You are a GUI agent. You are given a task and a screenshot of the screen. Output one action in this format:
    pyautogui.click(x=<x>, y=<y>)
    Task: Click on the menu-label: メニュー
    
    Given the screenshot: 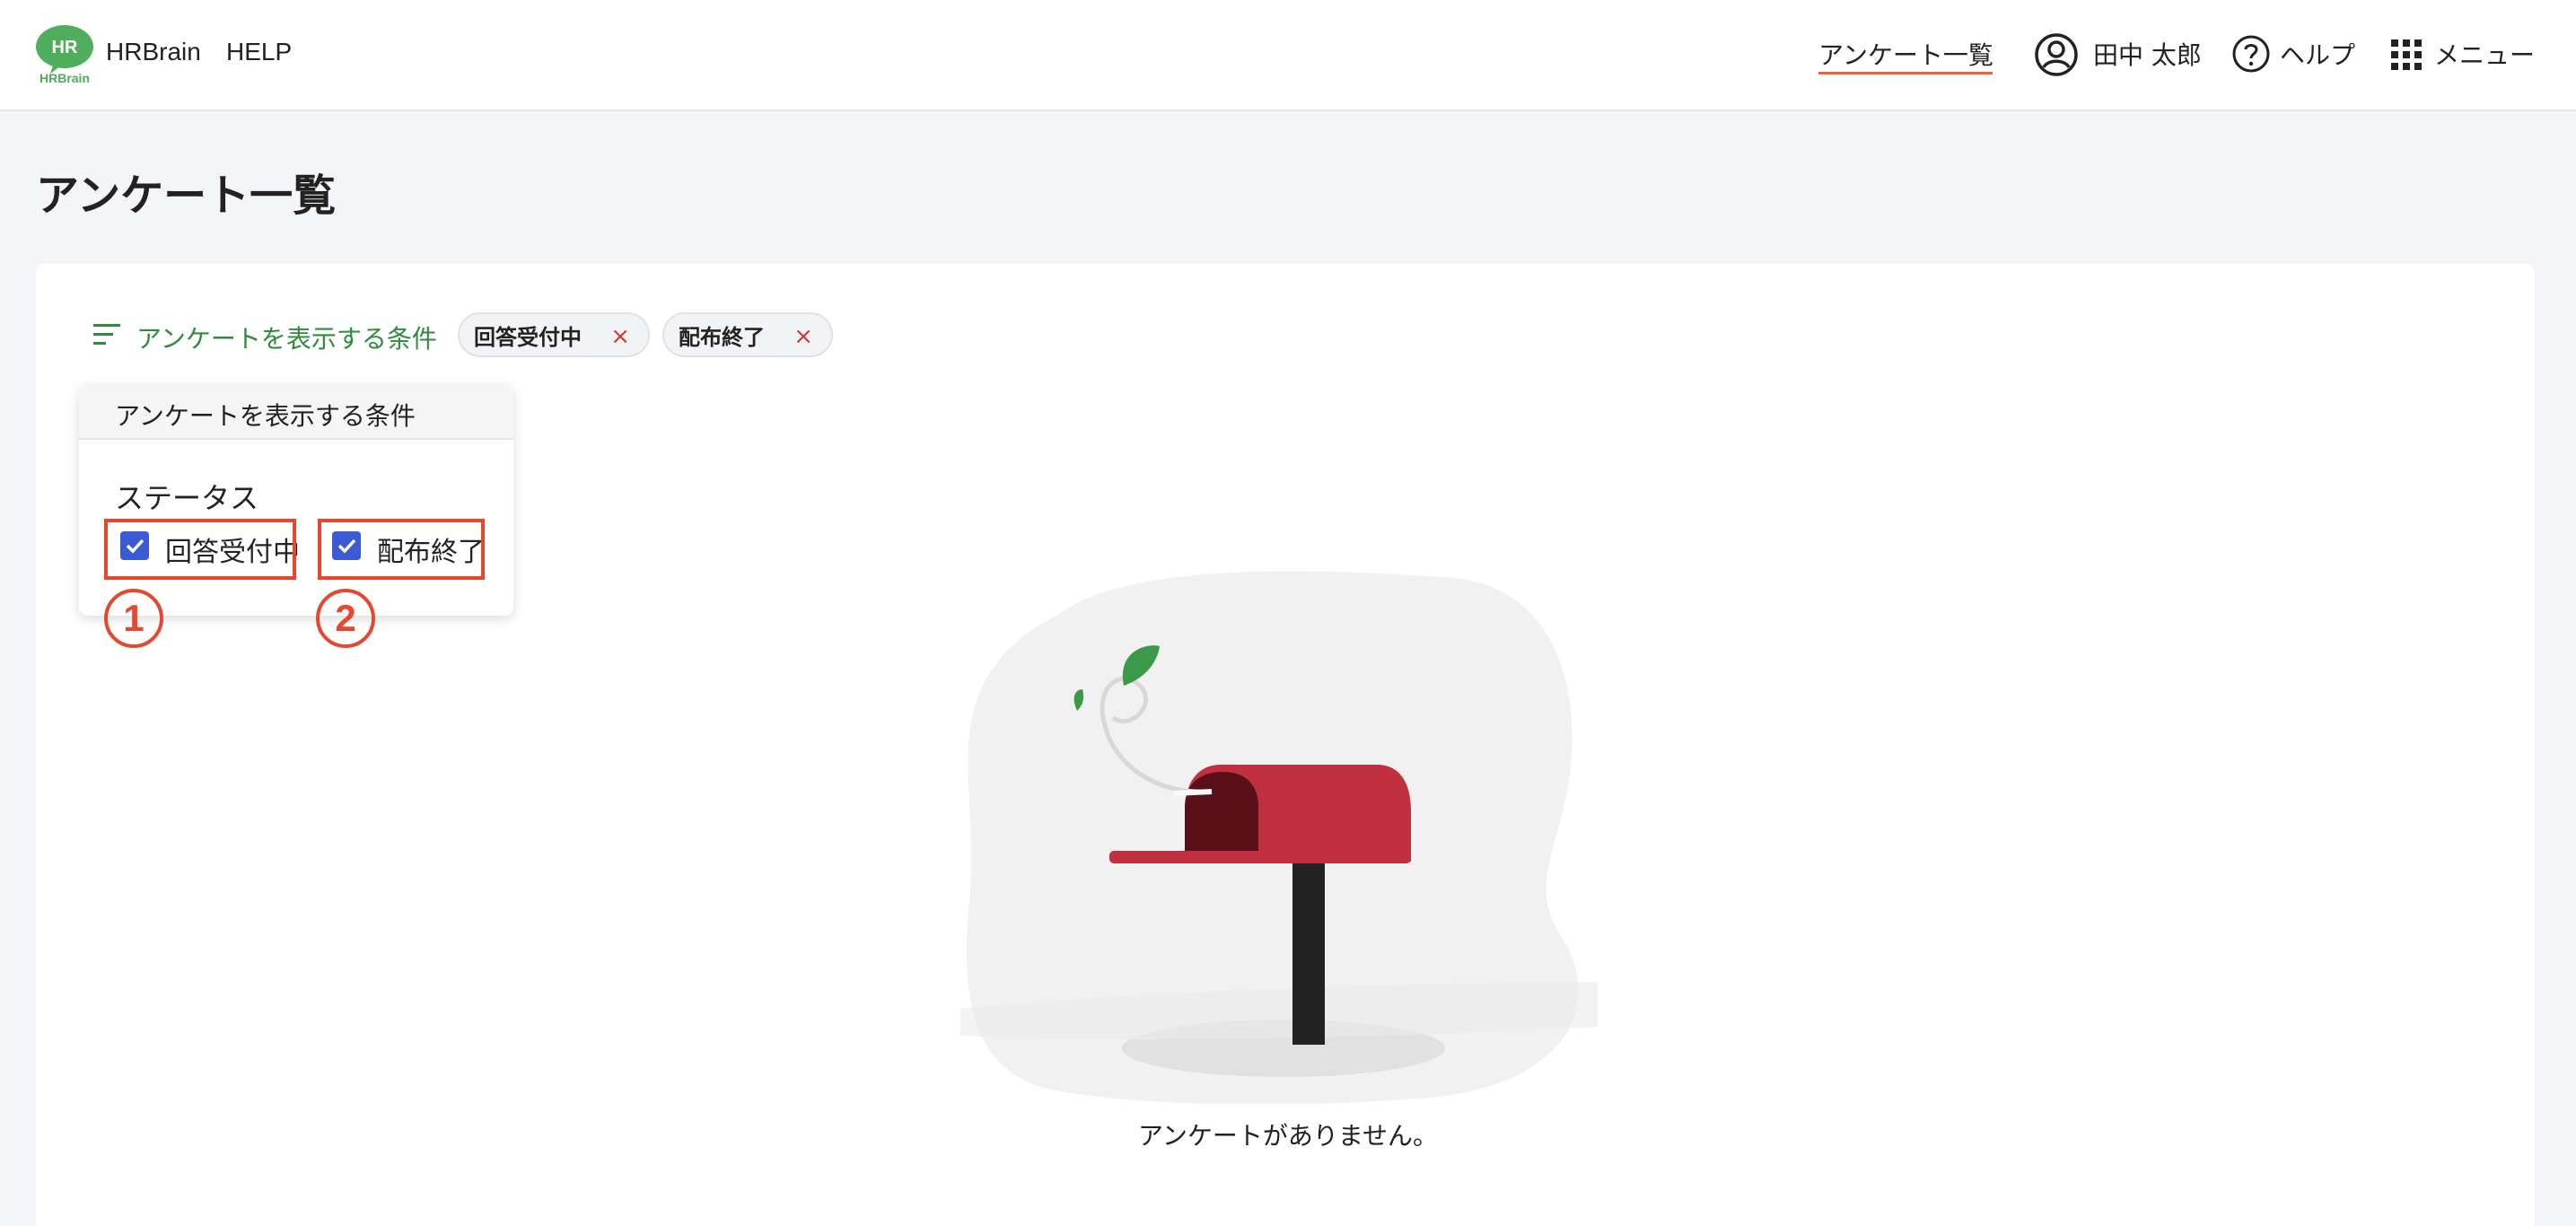 What is the action you would take?
    pyautogui.click(x=2484, y=54)
    